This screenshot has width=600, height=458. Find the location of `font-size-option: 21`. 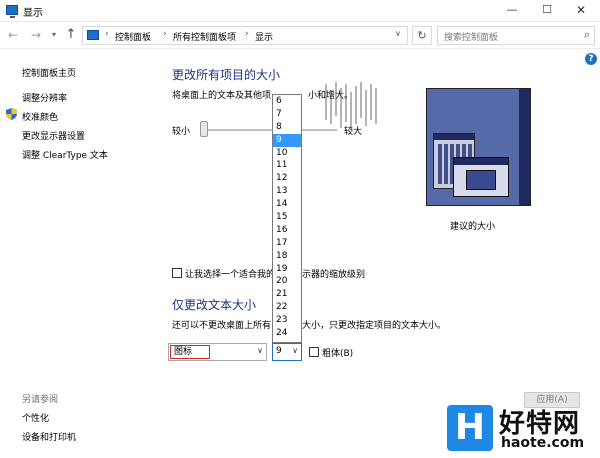

font-size-option: 21 is located at coordinates (287, 294).